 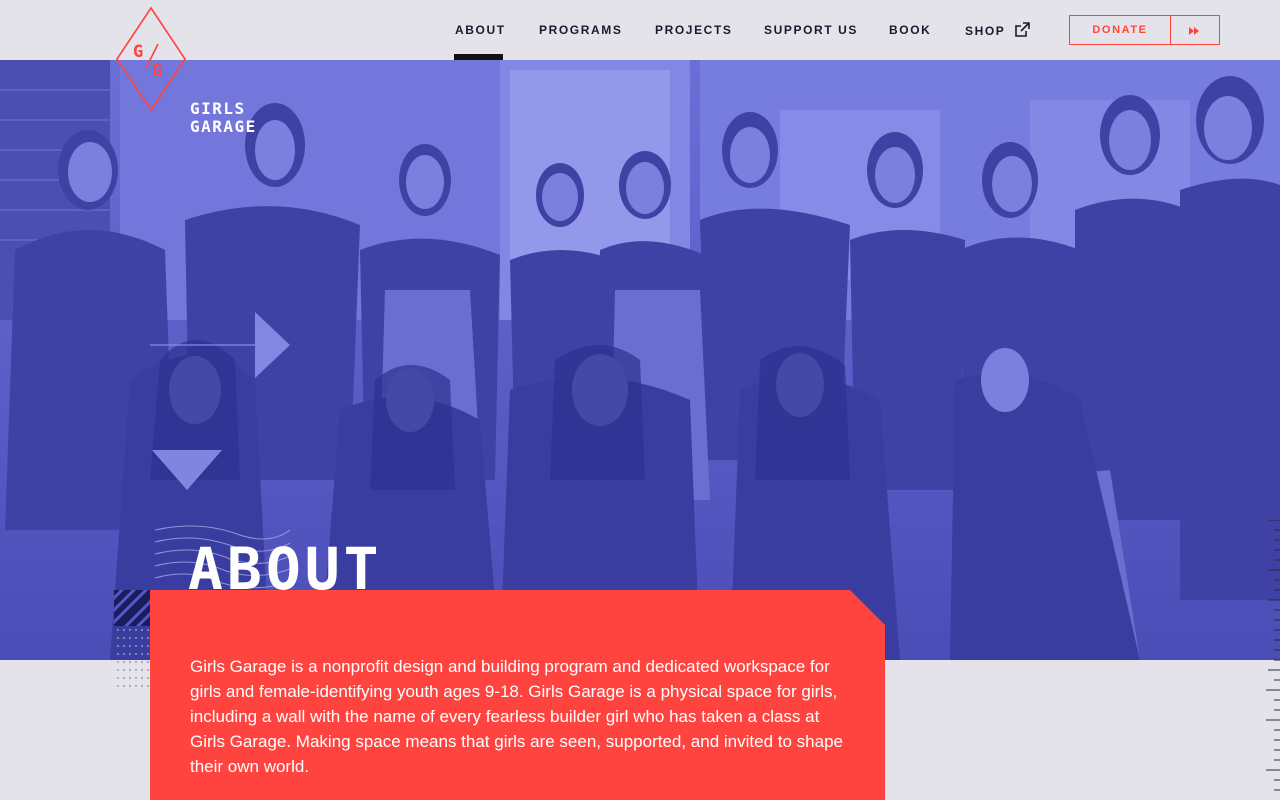 What do you see at coordinates (218, 108) in the screenshot?
I see `logo-line-girls: GIRLS` at bounding box center [218, 108].